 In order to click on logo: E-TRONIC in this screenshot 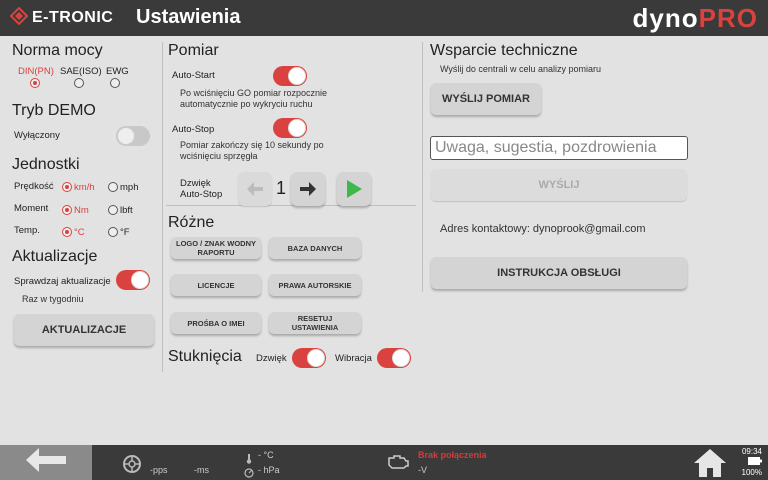, I will do `click(61, 18)`.